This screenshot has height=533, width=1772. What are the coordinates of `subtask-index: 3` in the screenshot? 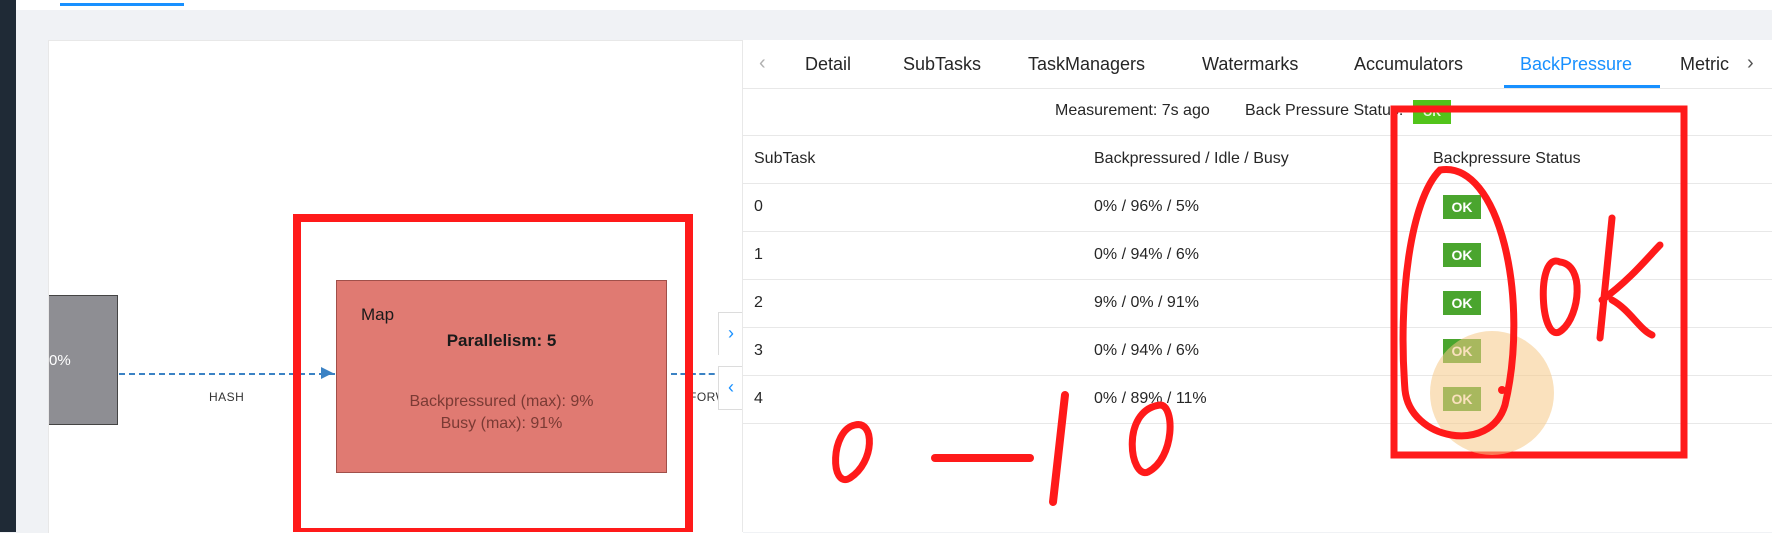 It's located at (758, 350).